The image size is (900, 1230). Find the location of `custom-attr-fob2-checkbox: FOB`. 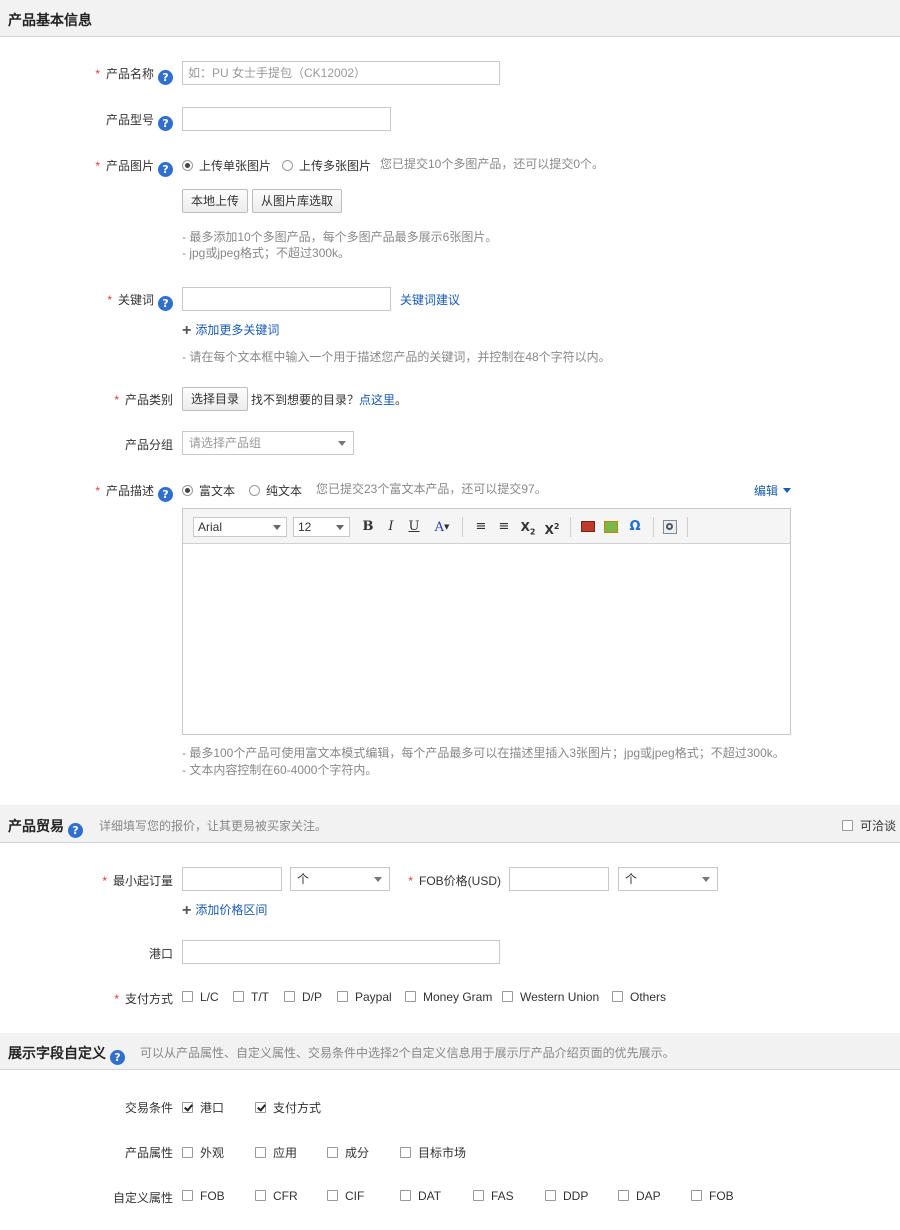

custom-attr-fob2-checkbox: FOB is located at coordinates (712, 1196).